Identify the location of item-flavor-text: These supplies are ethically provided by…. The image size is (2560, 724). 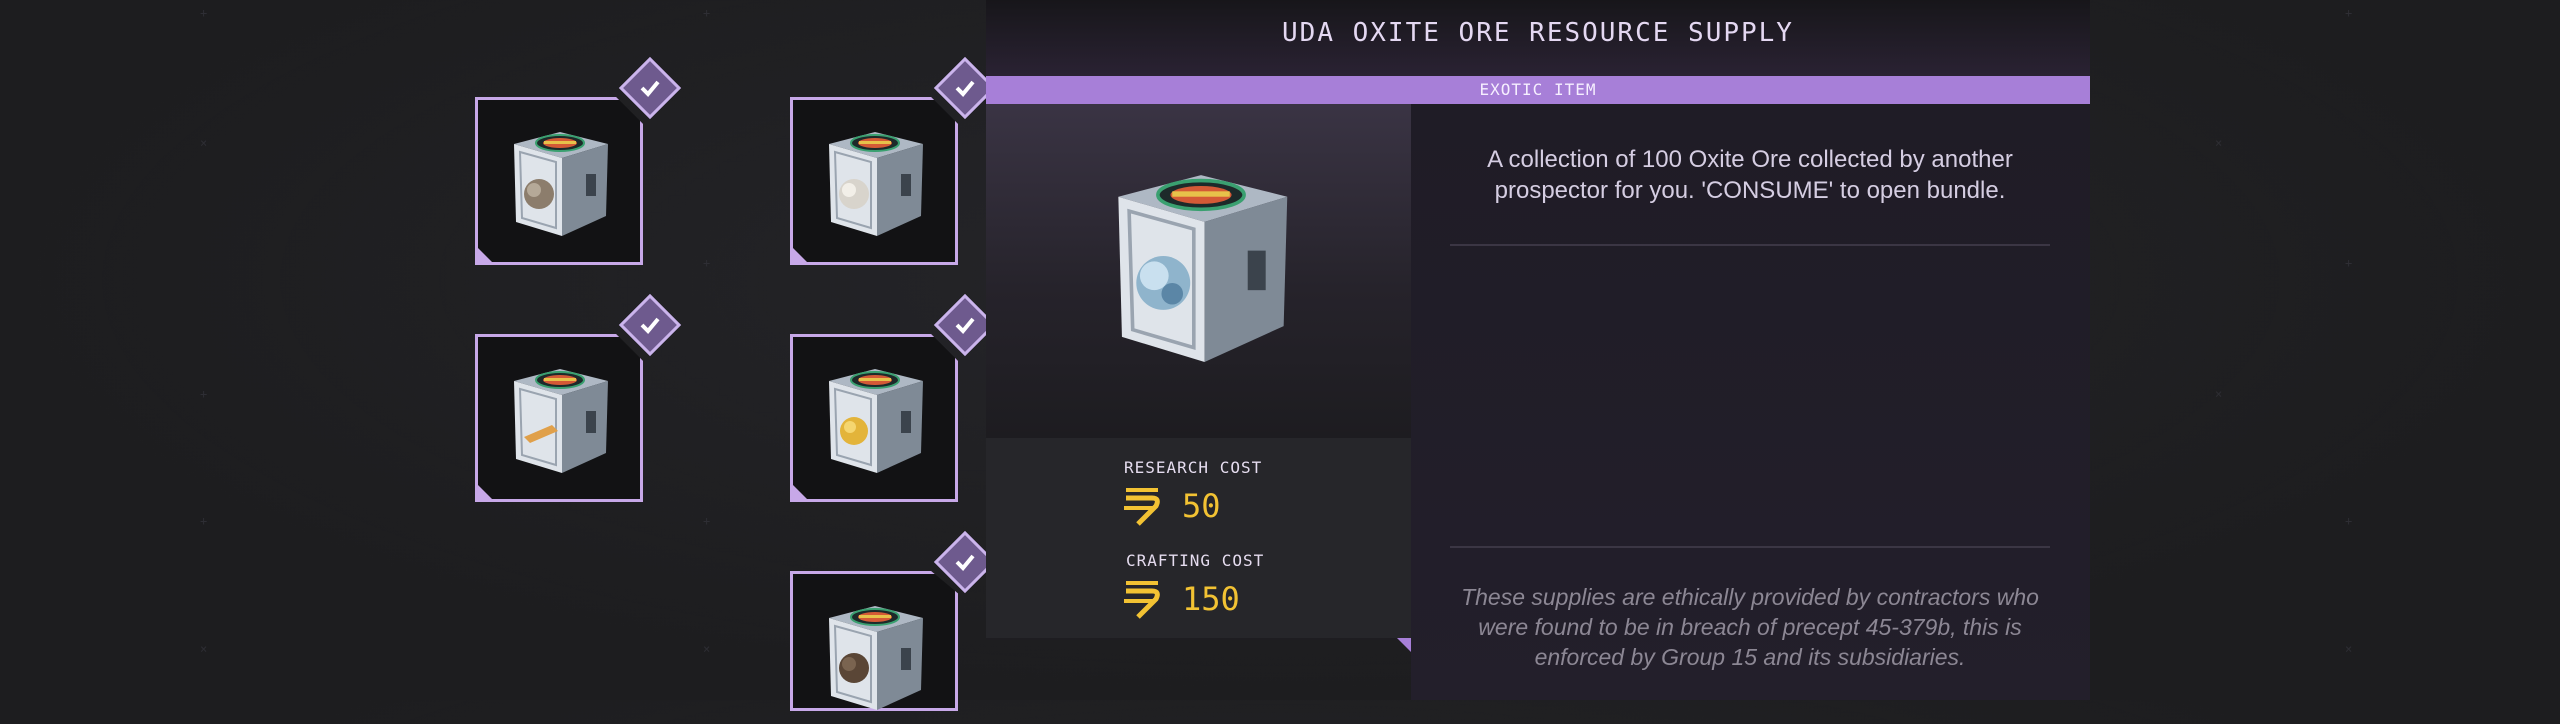
(1750, 627).